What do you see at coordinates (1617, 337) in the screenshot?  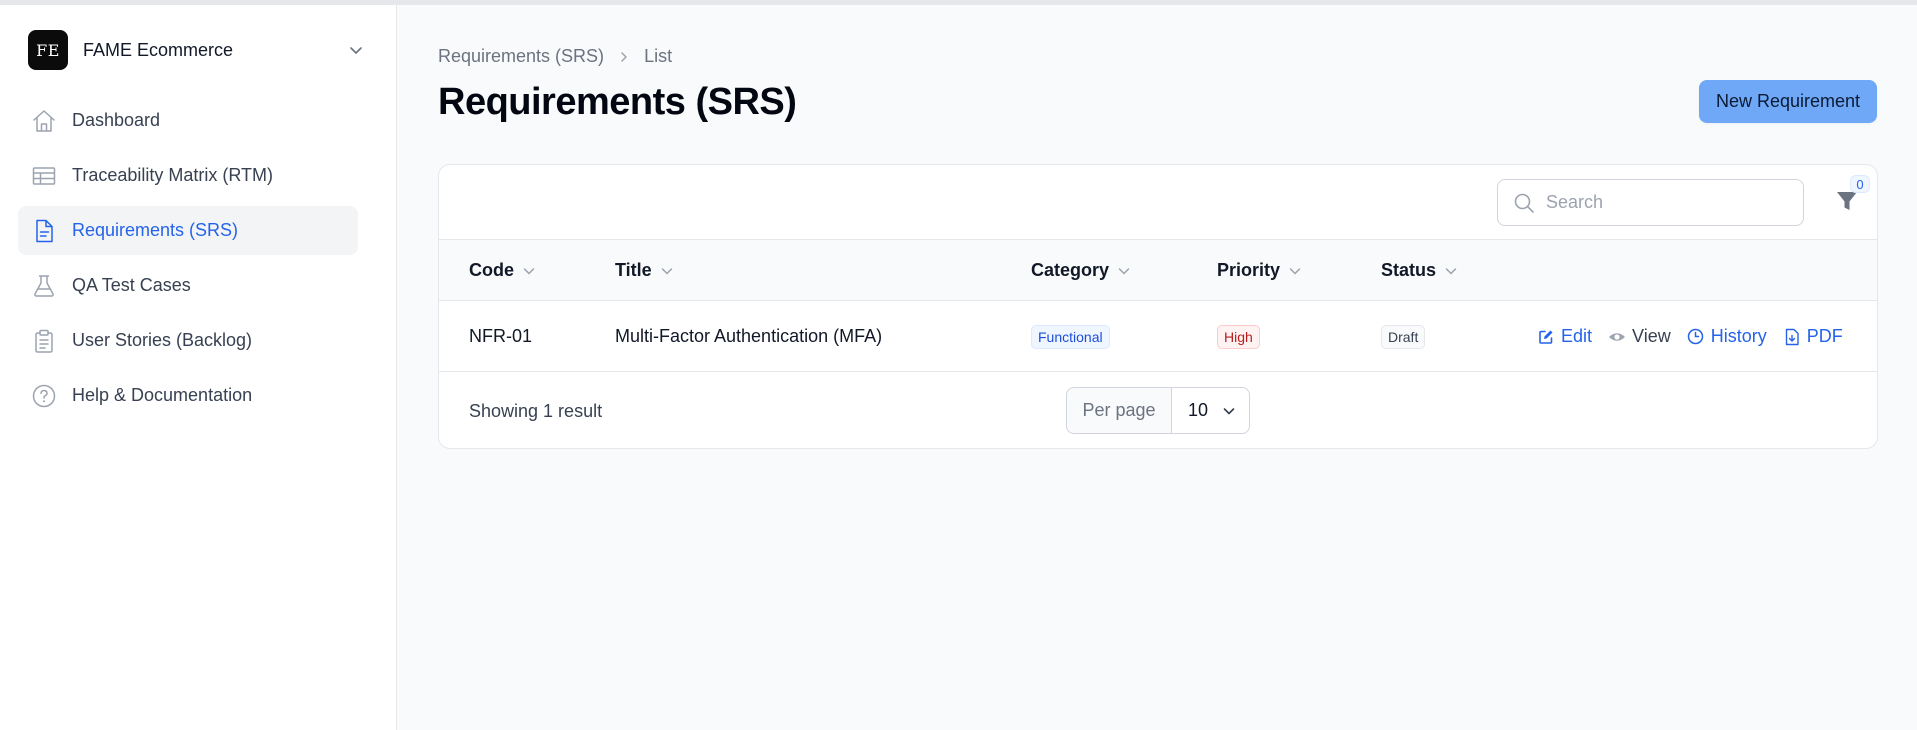 I see `eye-icon` at bounding box center [1617, 337].